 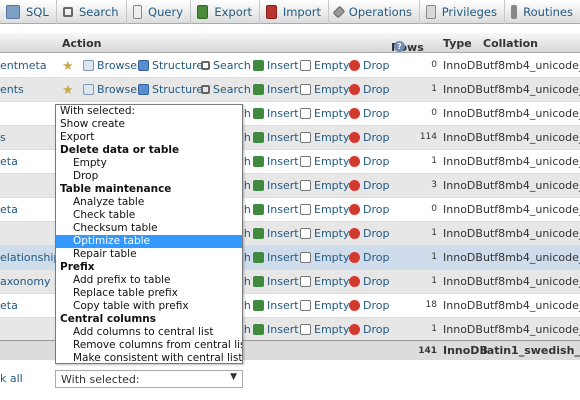 What do you see at coordinates (159, 12) in the screenshot?
I see `tab-query: Query` at bounding box center [159, 12].